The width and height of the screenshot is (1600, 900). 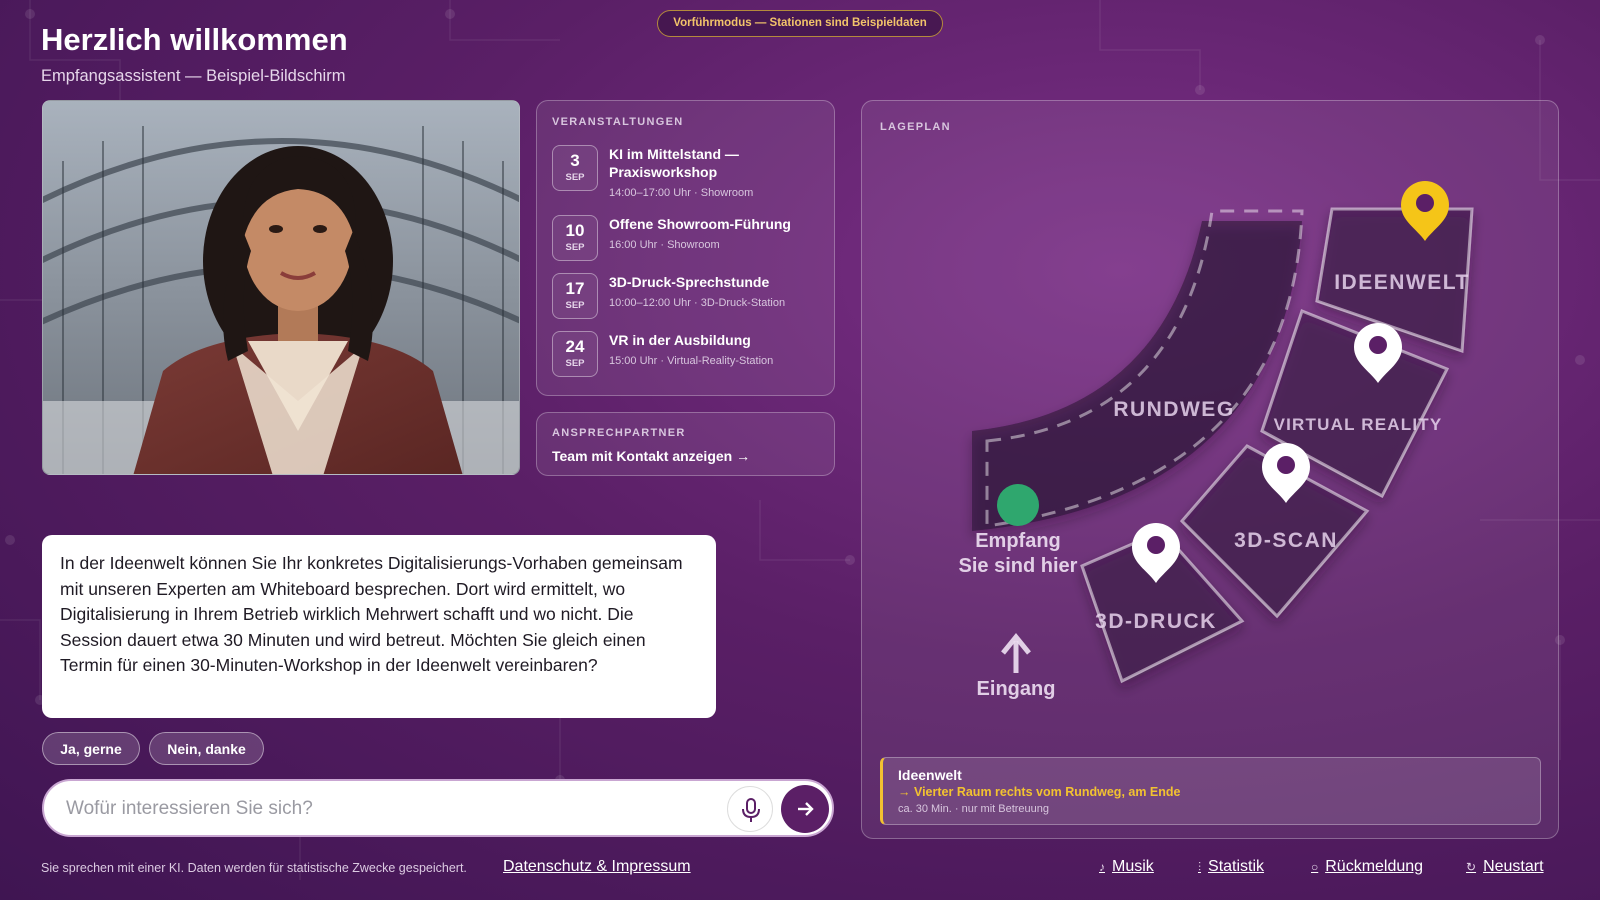 I want to click on microphone-icon, so click(x=751, y=810).